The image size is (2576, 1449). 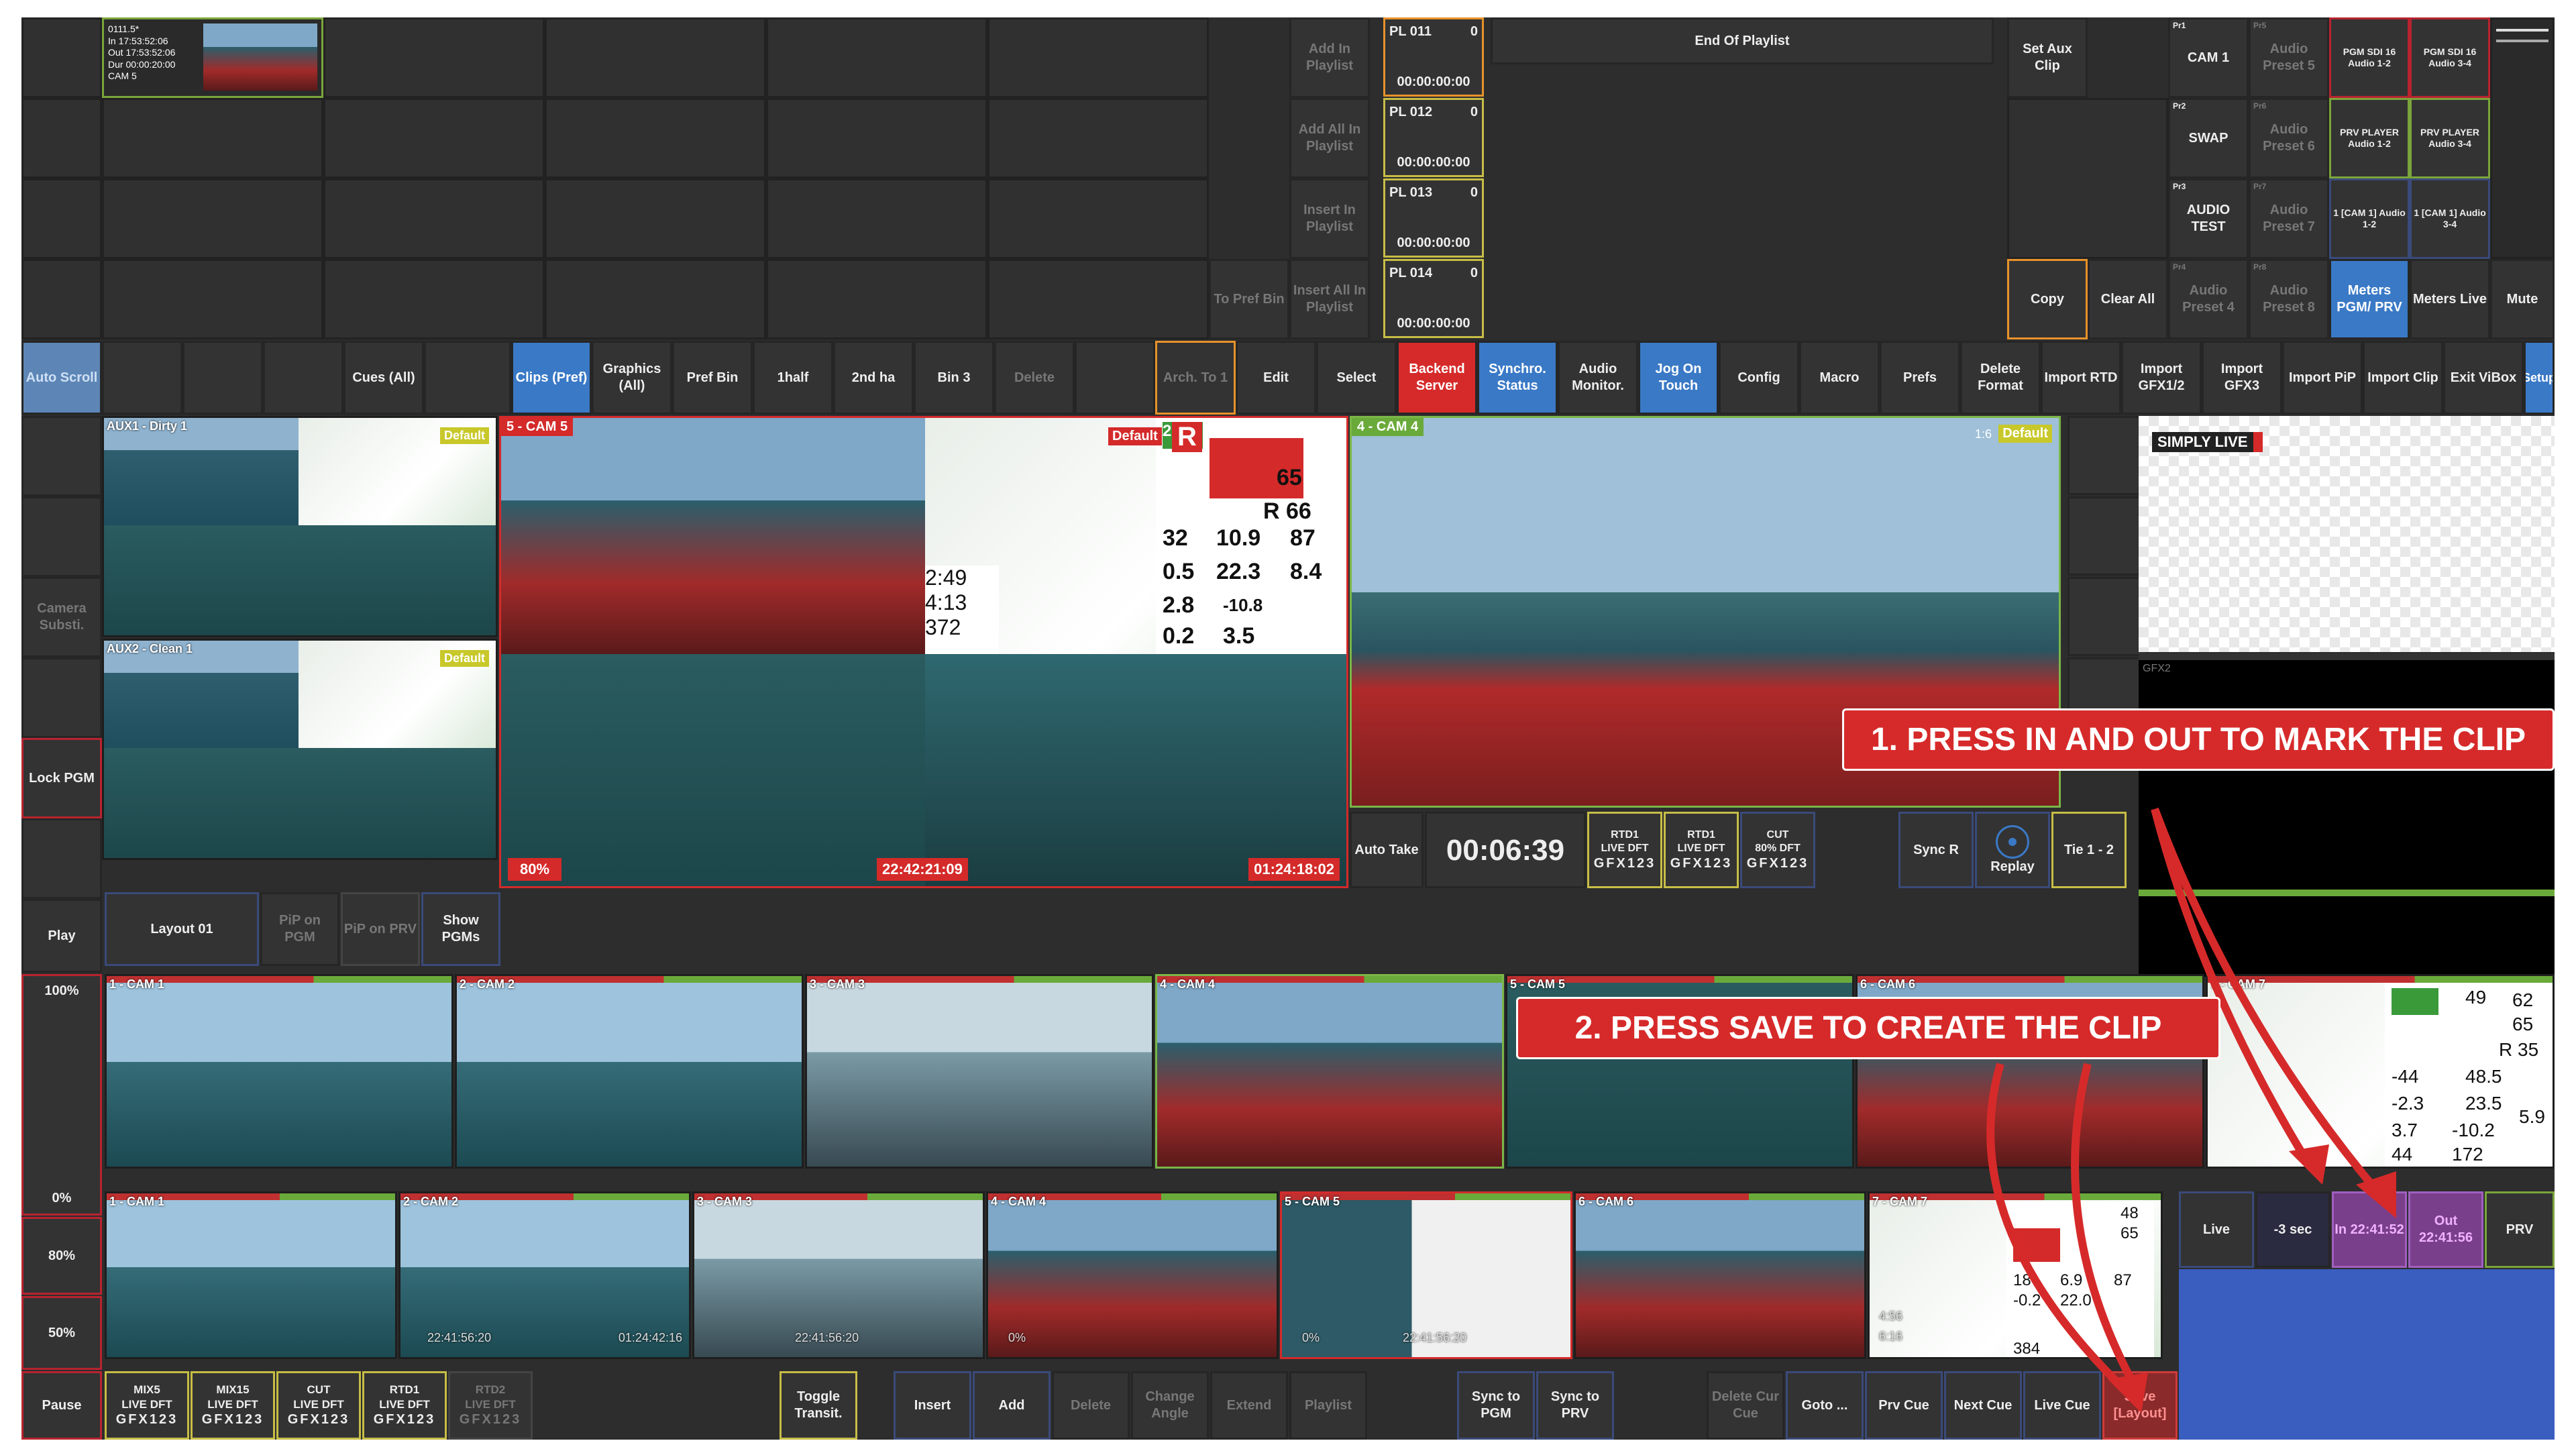 What do you see at coordinates (1012, 1405) in the screenshot?
I see `add-button: Add` at bounding box center [1012, 1405].